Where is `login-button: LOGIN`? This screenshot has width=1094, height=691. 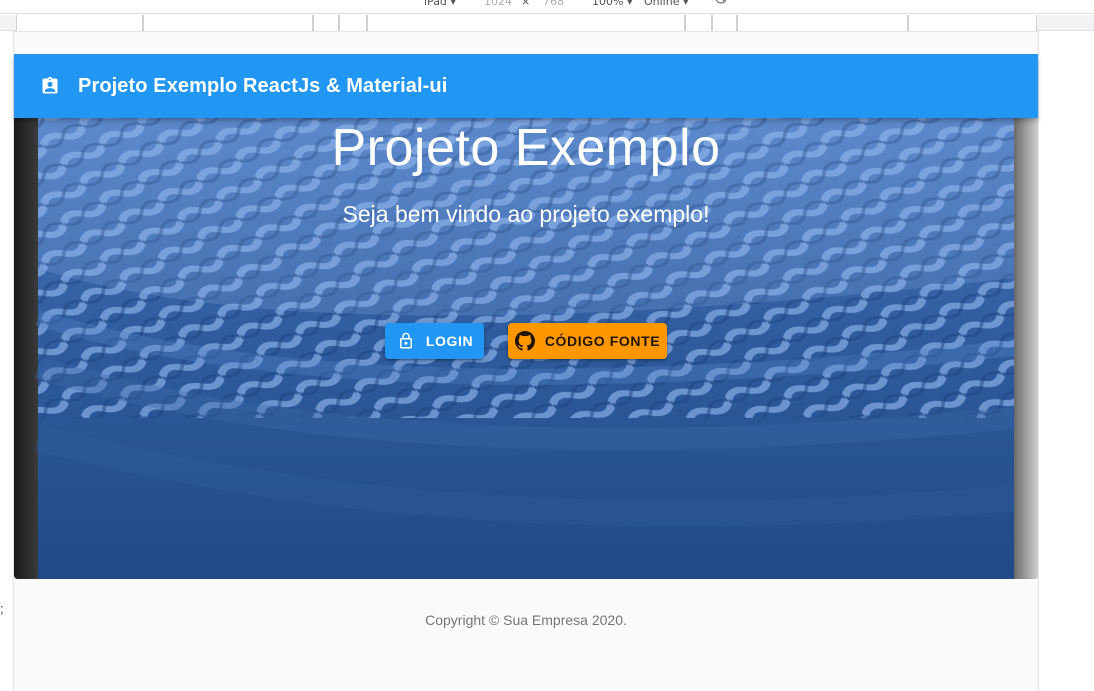 login-button: LOGIN is located at coordinates (434, 341).